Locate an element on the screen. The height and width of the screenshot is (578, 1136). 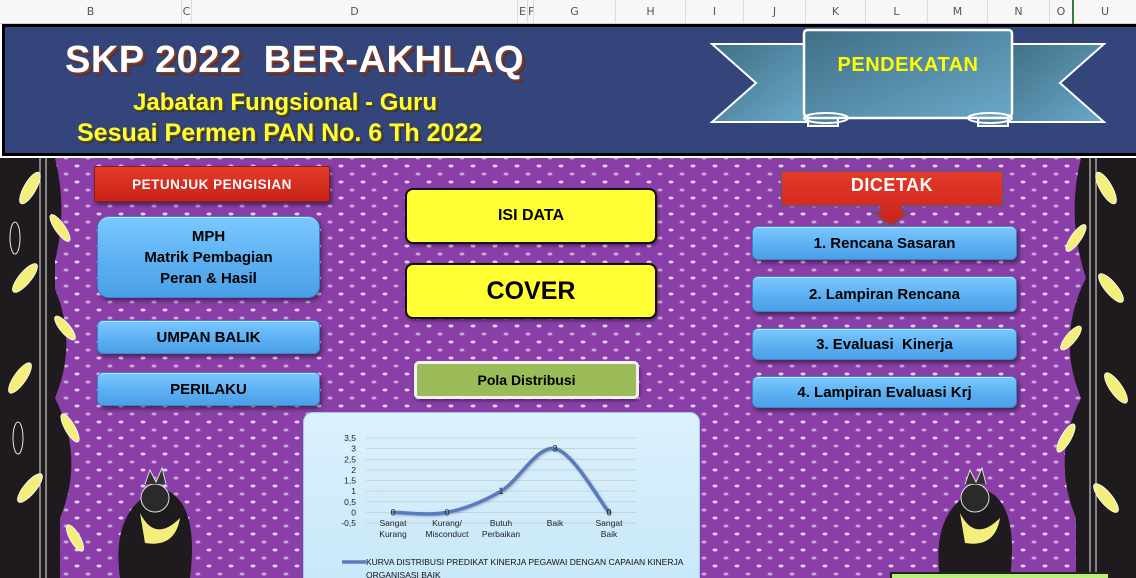
dicetak-callout: DICETAK is located at coordinates (892, 199).